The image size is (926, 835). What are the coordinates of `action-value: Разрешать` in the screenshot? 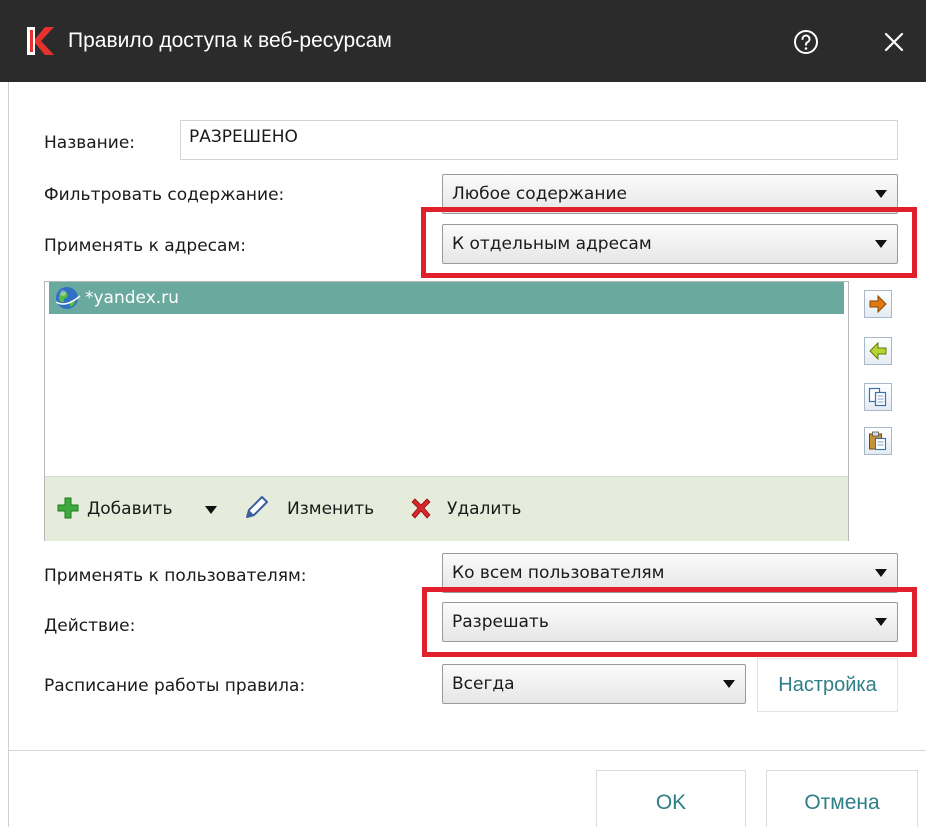 It's located at (500, 622).